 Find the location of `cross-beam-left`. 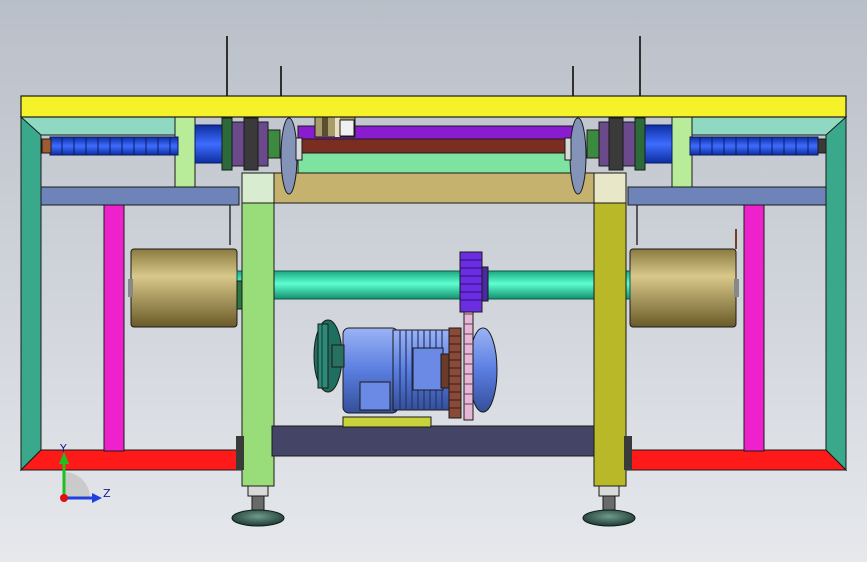

cross-beam-left is located at coordinates (140, 196).